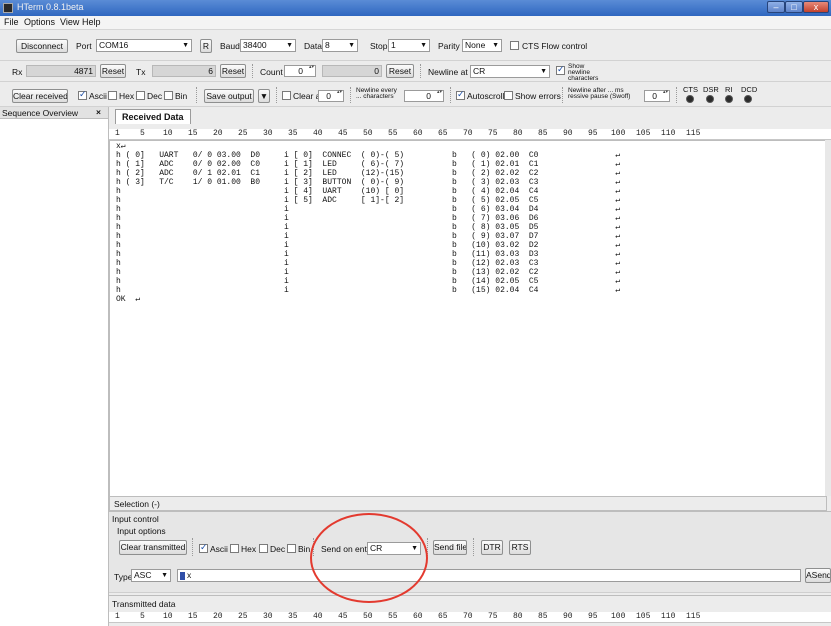 The image size is (831, 626). Describe the element at coordinates (155, 96) in the screenshot. I see `dec-label: Dec` at that location.